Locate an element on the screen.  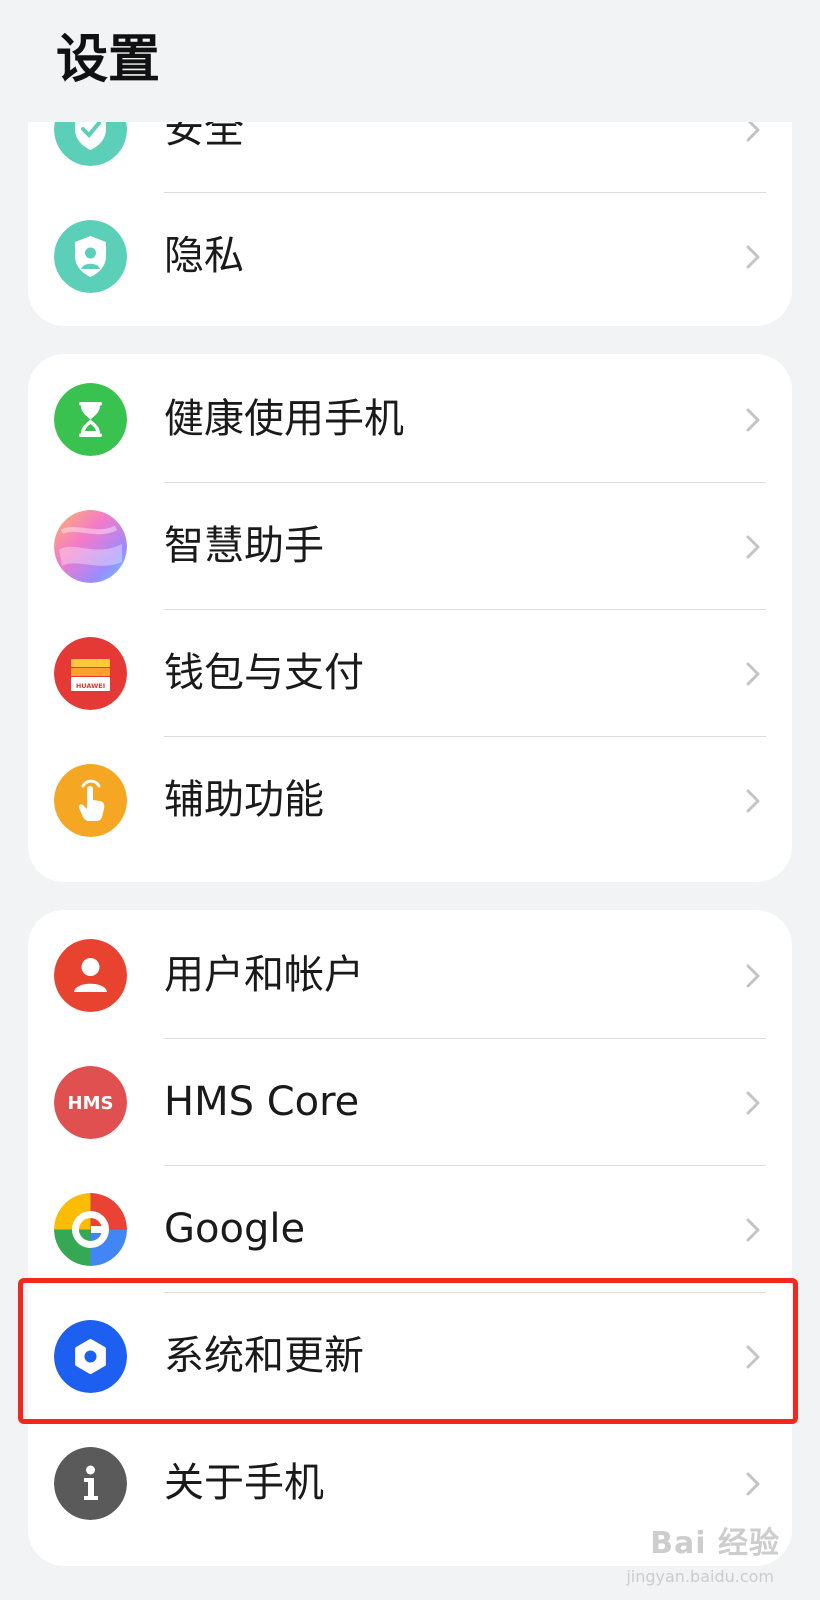
settings-group-security: 安全 隐私 is located at coordinates (410, 224).